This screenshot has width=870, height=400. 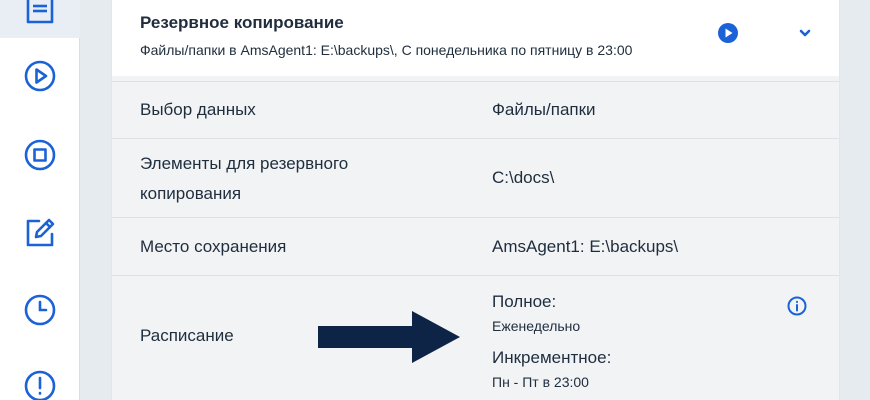 What do you see at coordinates (805, 33) in the screenshot?
I see `chevron-down-icon` at bounding box center [805, 33].